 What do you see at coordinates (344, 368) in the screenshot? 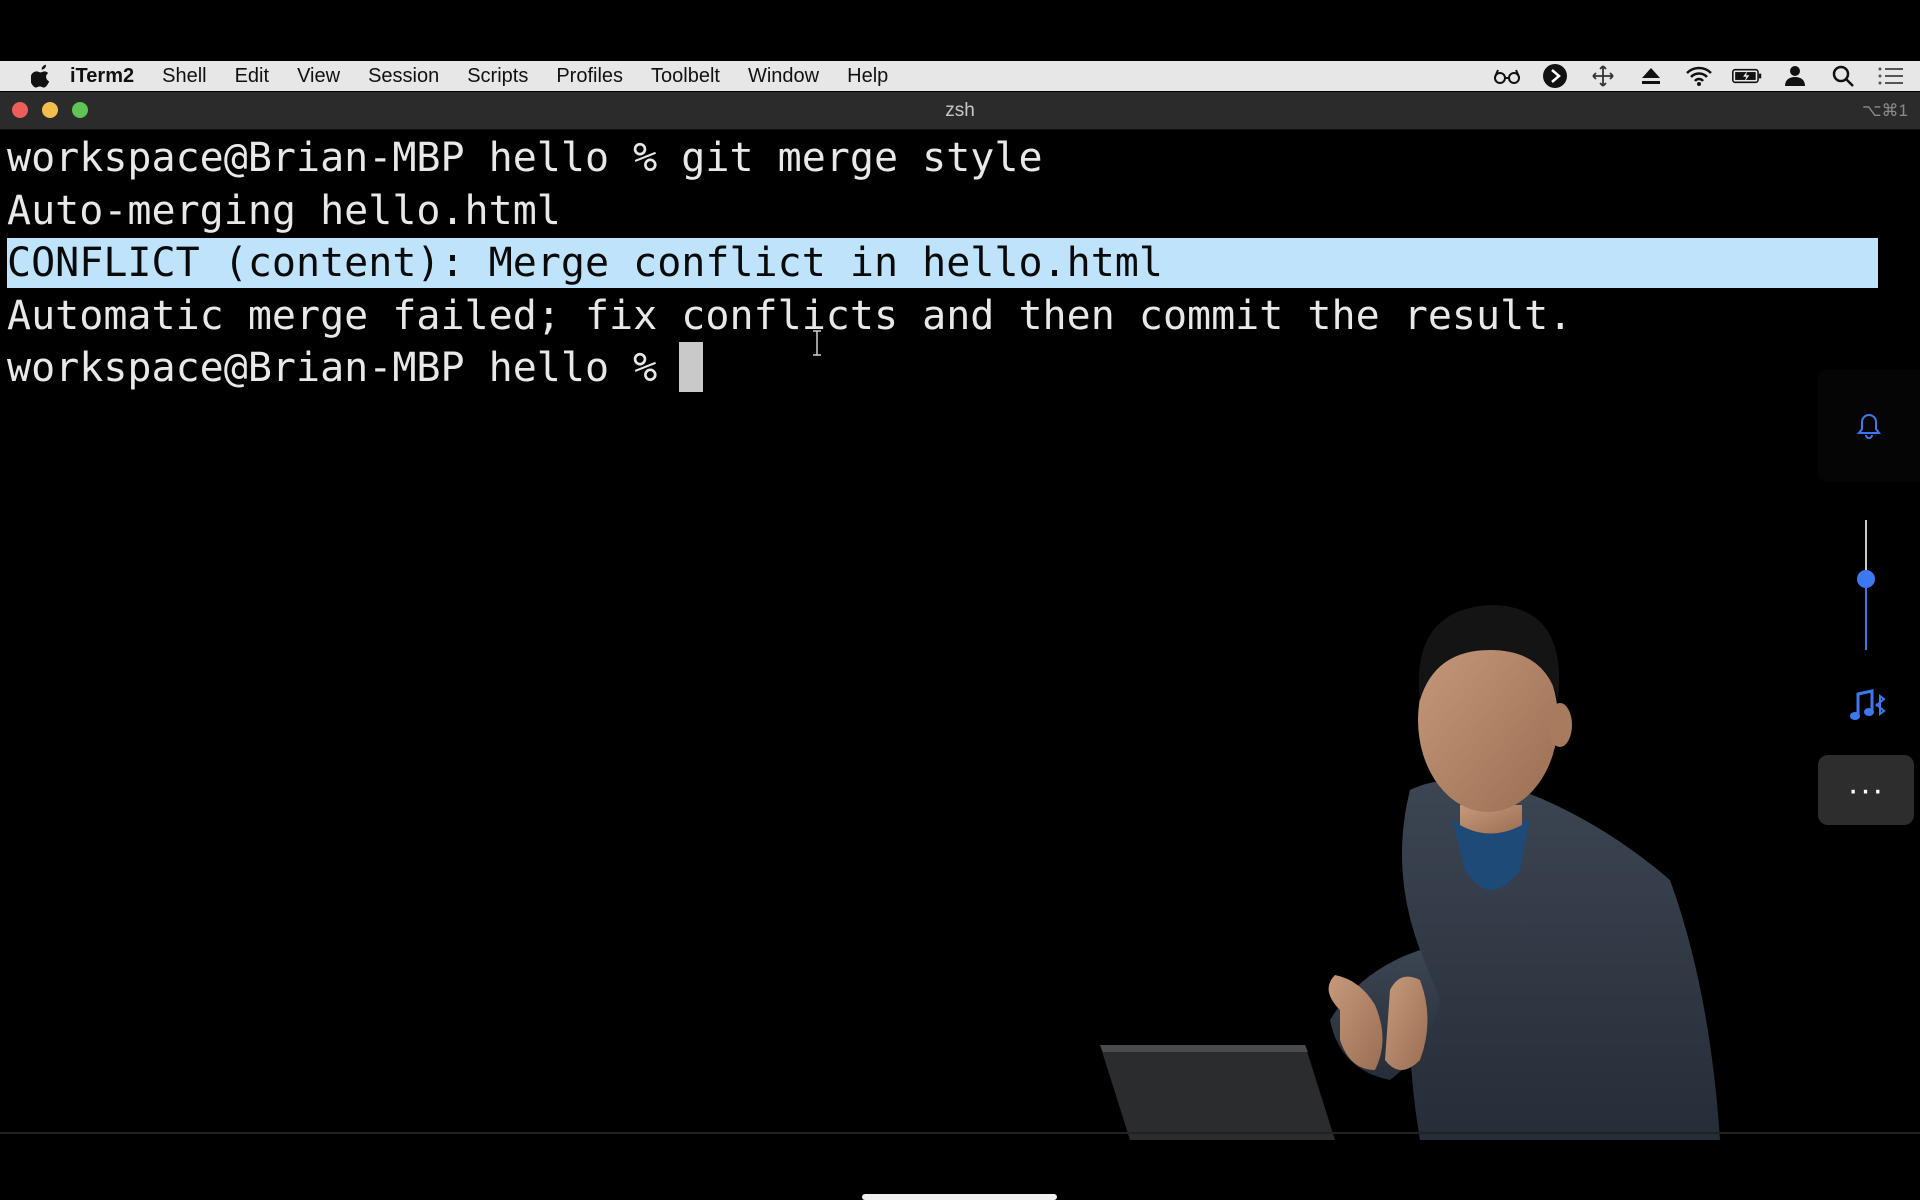
I see `terminal-prompt: workspace@Brian-MBP hello %` at bounding box center [344, 368].